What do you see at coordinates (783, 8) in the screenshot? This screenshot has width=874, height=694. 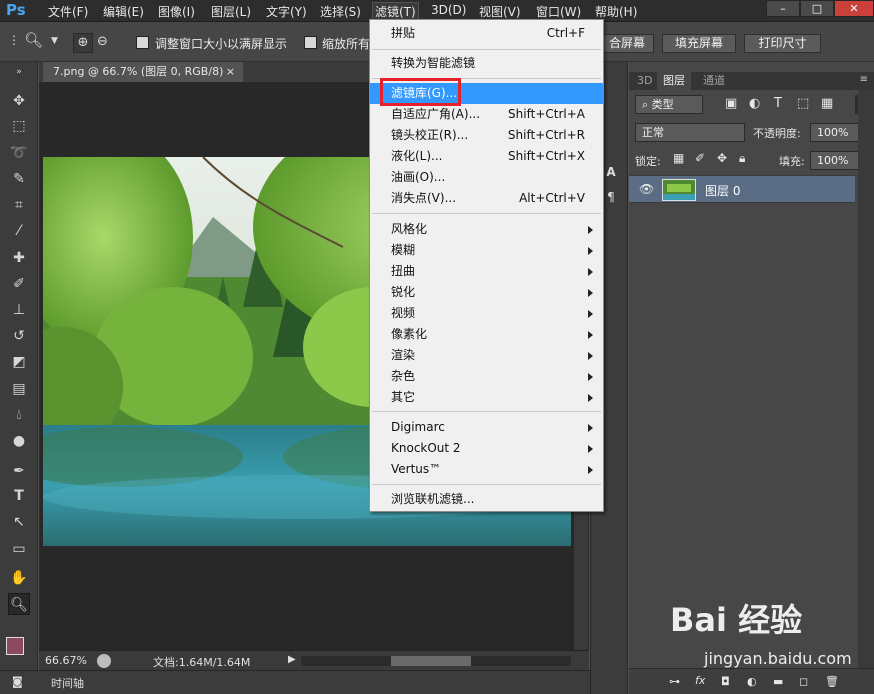 I see `minimize-button: –` at bounding box center [783, 8].